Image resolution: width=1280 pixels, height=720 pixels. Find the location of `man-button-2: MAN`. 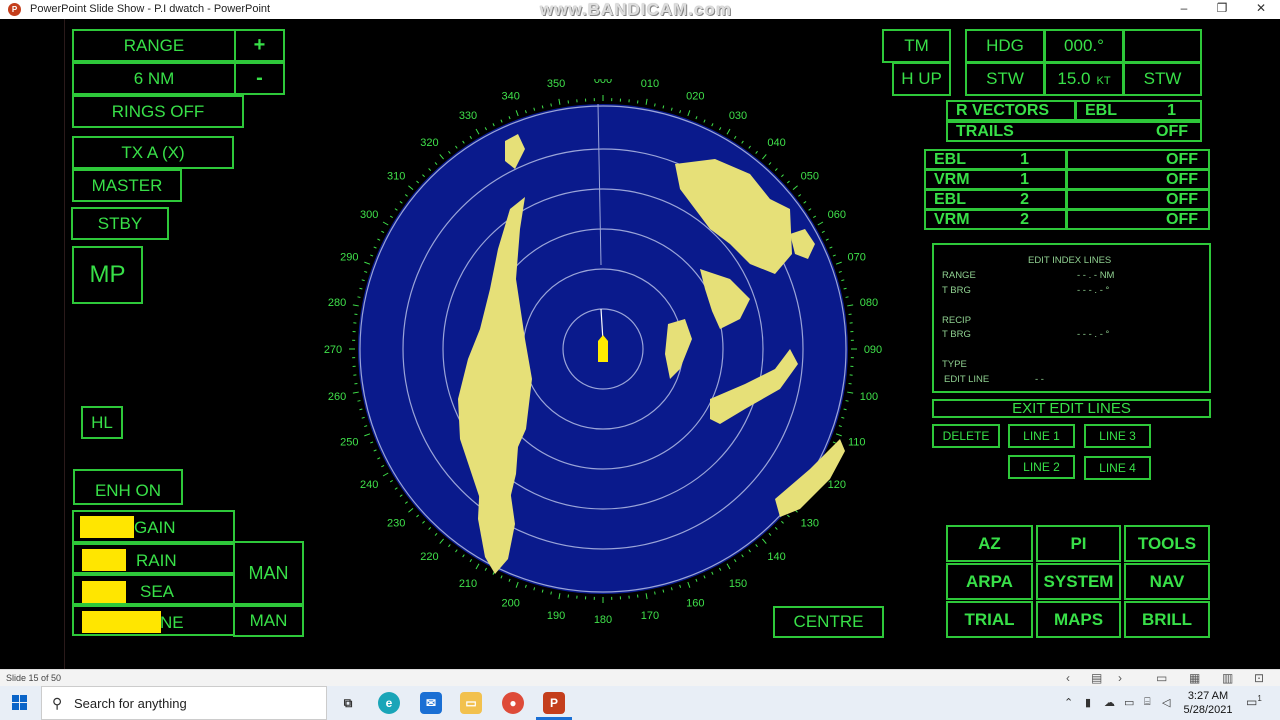

man-button-2: MAN is located at coordinates (268, 621).